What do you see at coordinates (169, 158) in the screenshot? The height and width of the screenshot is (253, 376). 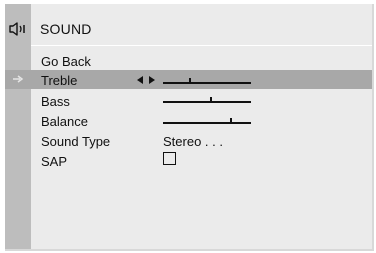 I see `sap-checkbox` at bounding box center [169, 158].